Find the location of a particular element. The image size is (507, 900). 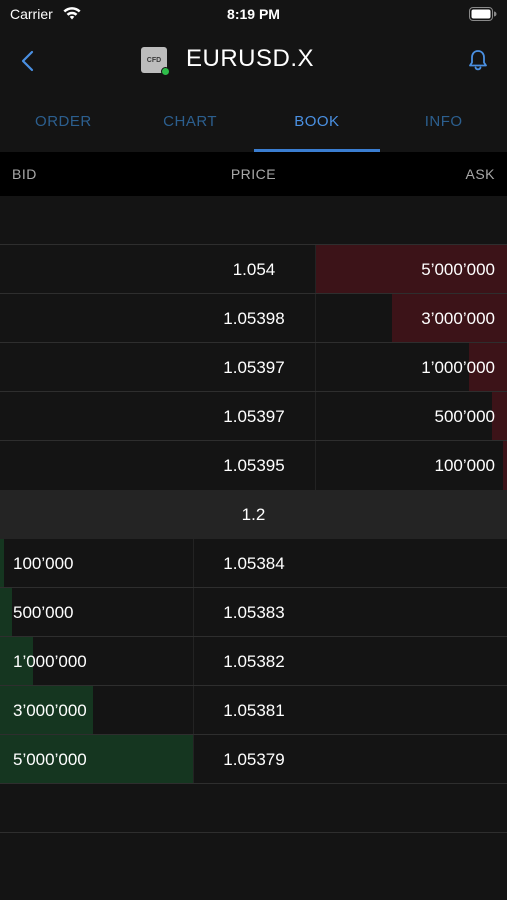

ask-size: 5’000’000 is located at coordinates (458, 269).